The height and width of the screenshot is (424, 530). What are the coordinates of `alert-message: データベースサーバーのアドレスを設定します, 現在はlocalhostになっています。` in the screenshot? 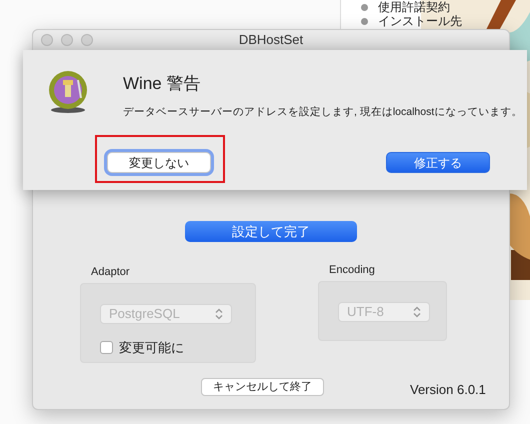 It's located at (322, 112).